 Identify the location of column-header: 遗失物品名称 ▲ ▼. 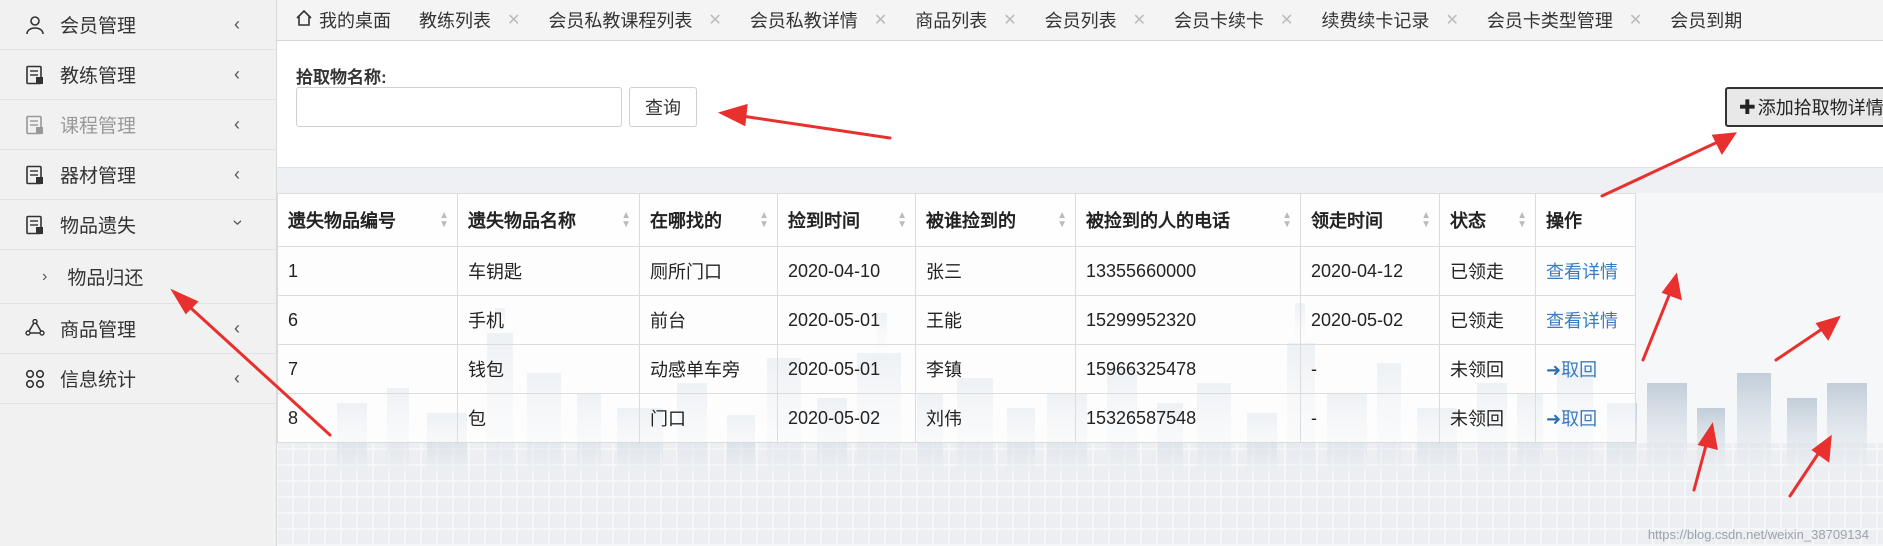
(548, 220).